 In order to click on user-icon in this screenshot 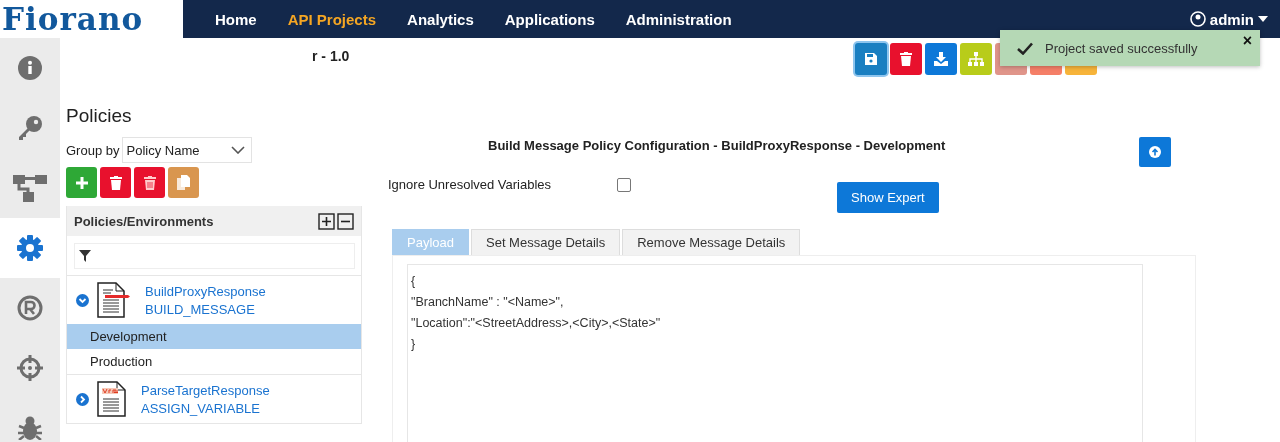, I will do `click(1197, 19)`.